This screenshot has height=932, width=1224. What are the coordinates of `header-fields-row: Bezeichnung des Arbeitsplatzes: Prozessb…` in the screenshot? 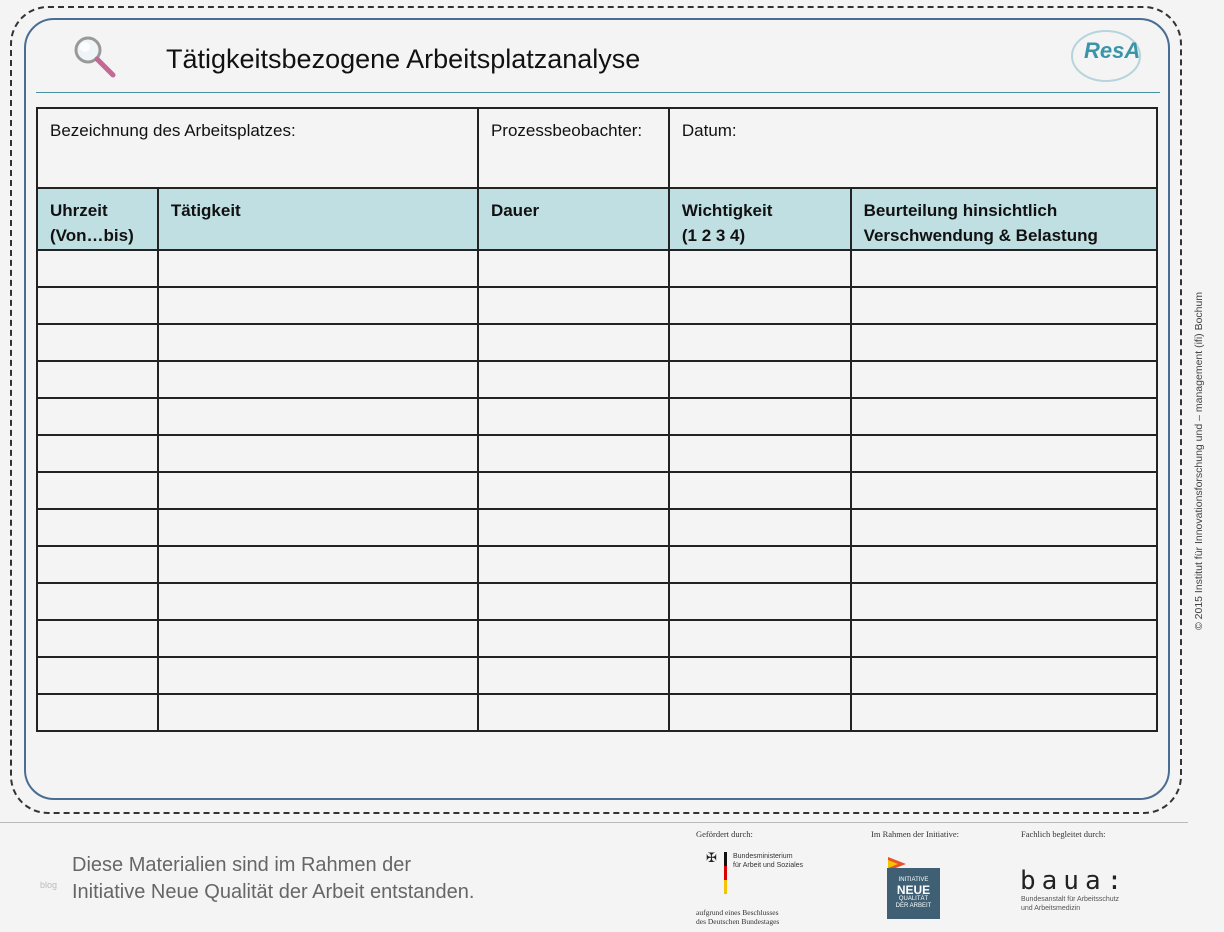 It's located at (597, 148).